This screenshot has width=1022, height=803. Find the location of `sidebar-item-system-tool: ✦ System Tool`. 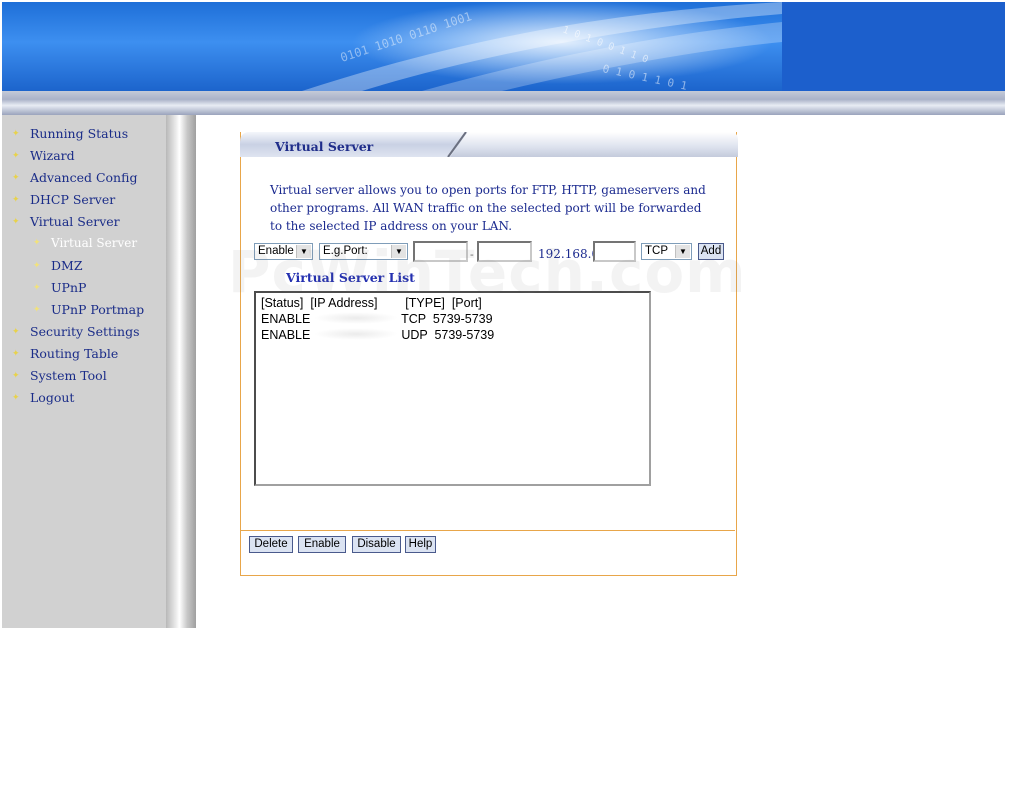

sidebar-item-system-tool: ✦ System Tool is located at coordinates (59, 375).